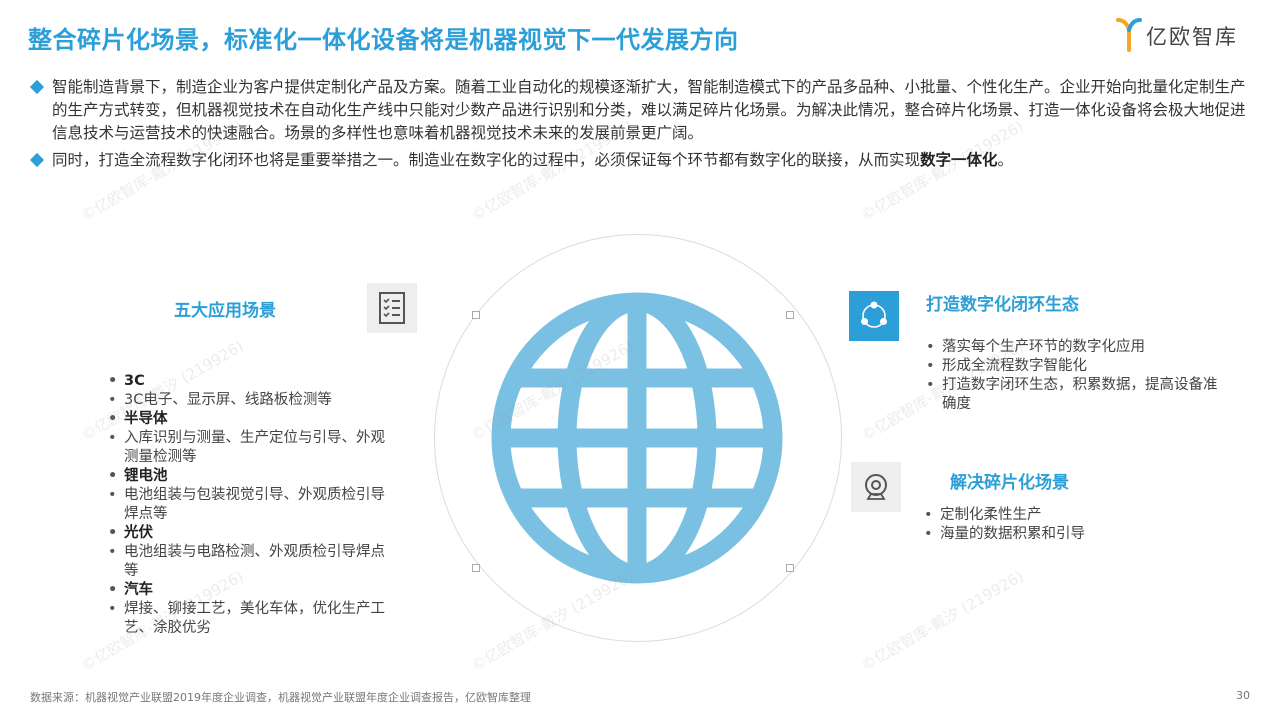  What do you see at coordinates (942, 621) in the screenshot?
I see `watermark: ©亿欧智库-戴汐 (219926)` at bounding box center [942, 621].